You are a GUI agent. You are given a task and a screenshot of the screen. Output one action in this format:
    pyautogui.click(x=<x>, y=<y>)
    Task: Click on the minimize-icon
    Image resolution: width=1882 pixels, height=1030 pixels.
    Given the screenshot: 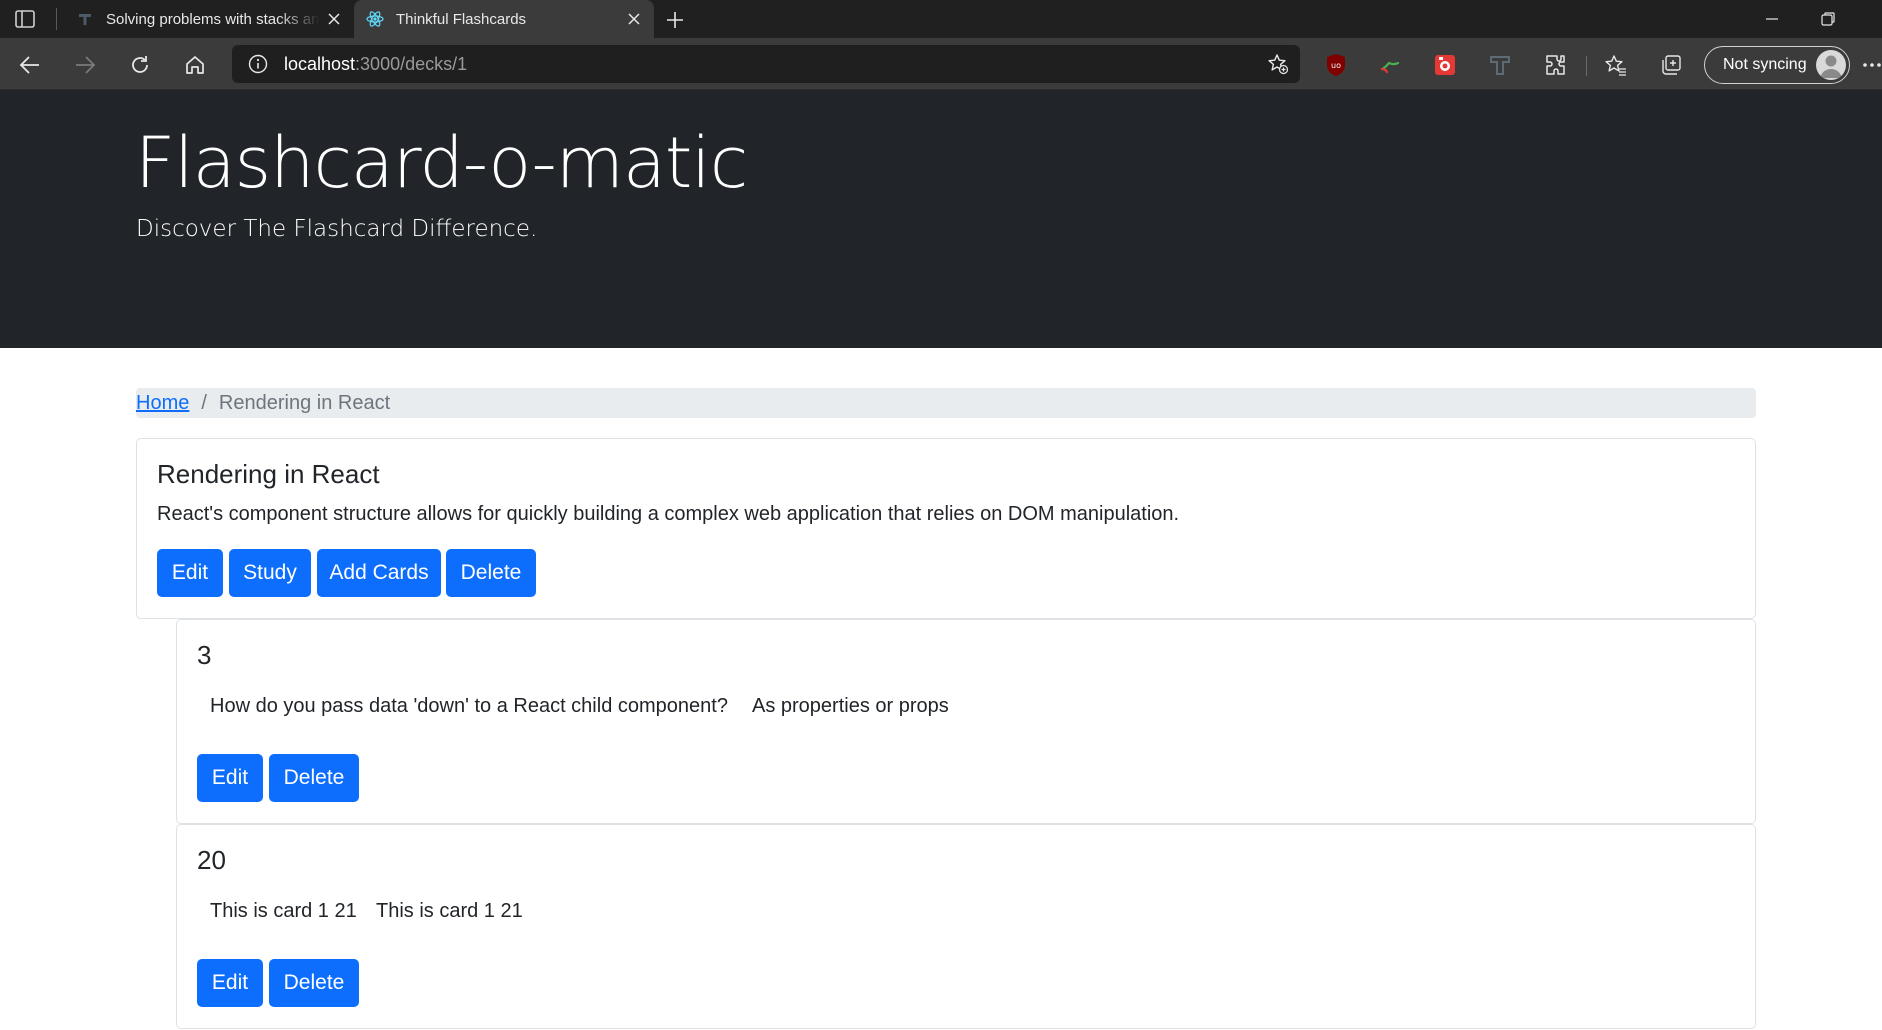 What is the action you would take?
    pyautogui.click(x=1772, y=19)
    